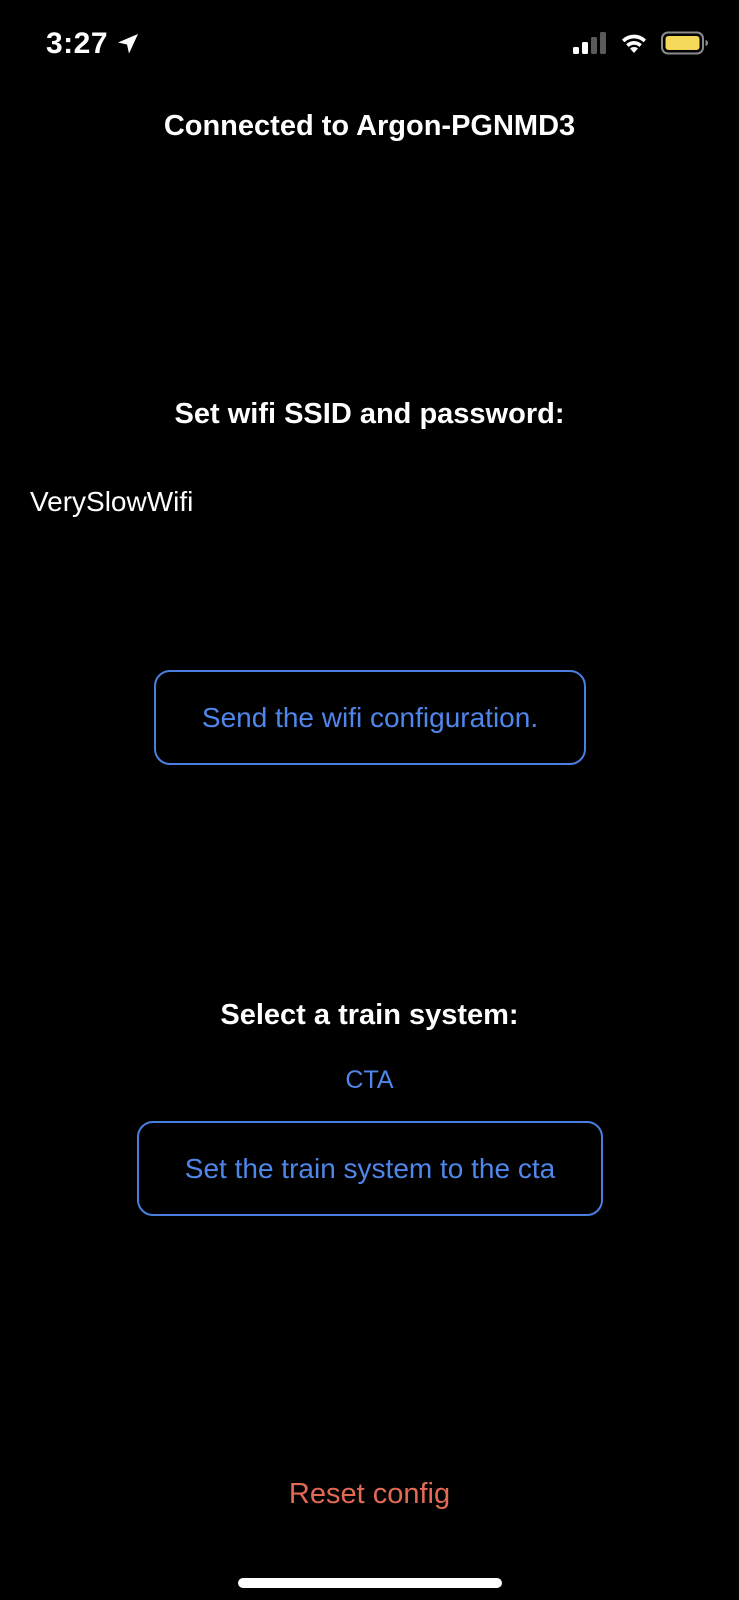 The image size is (739, 1600). I want to click on wifi-icon, so click(634, 45).